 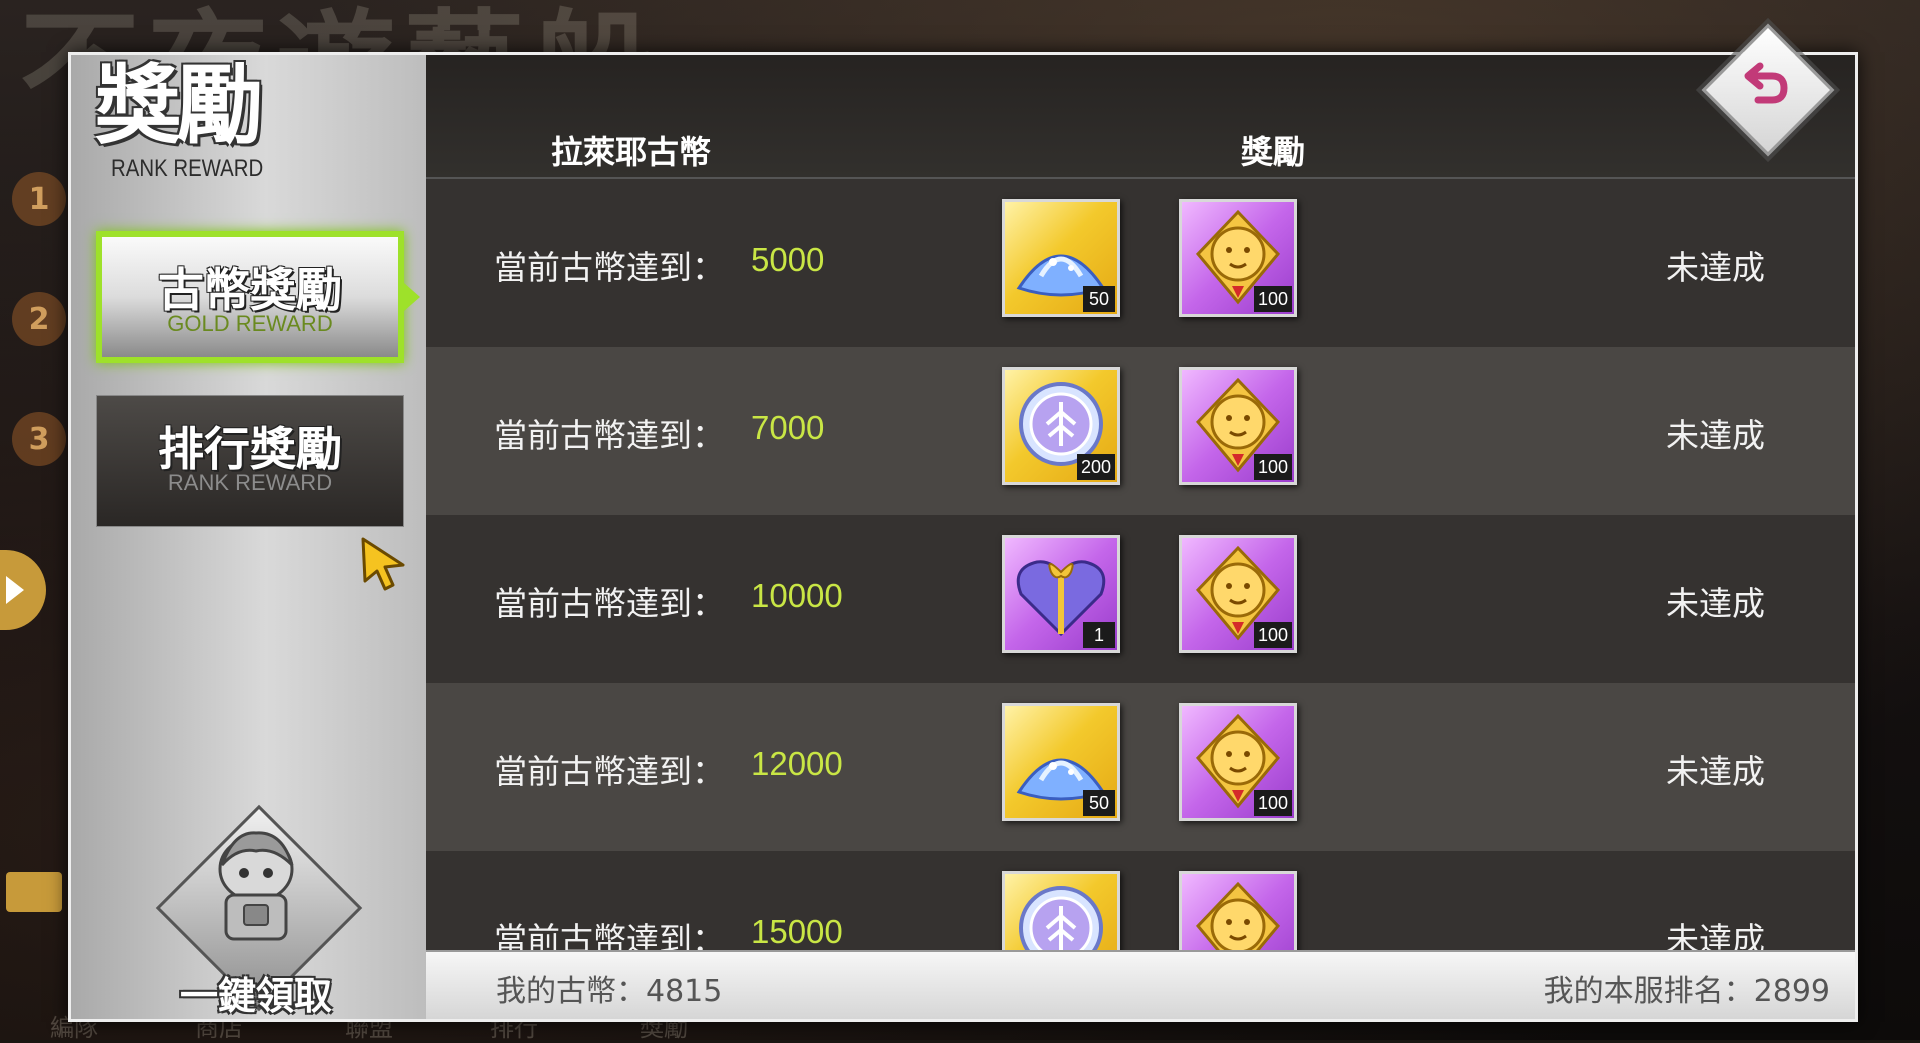 What do you see at coordinates (34, 892) in the screenshot?
I see `background-clock-icon` at bounding box center [34, 892].